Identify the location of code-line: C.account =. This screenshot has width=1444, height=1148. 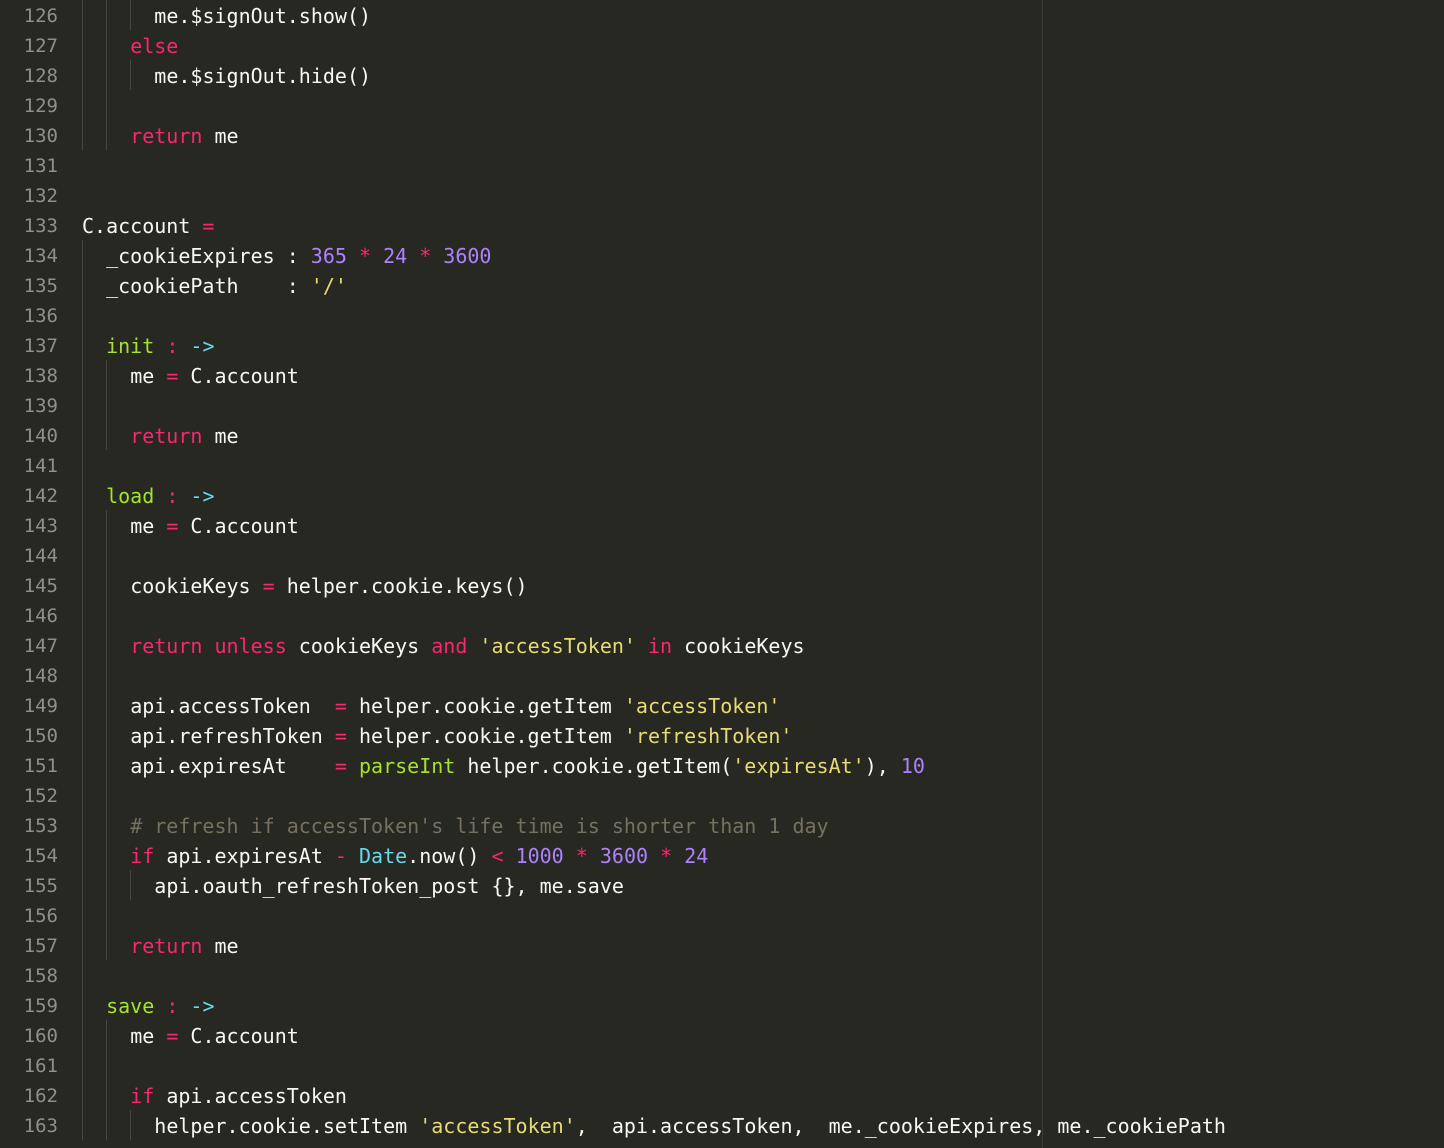
(148, 226).